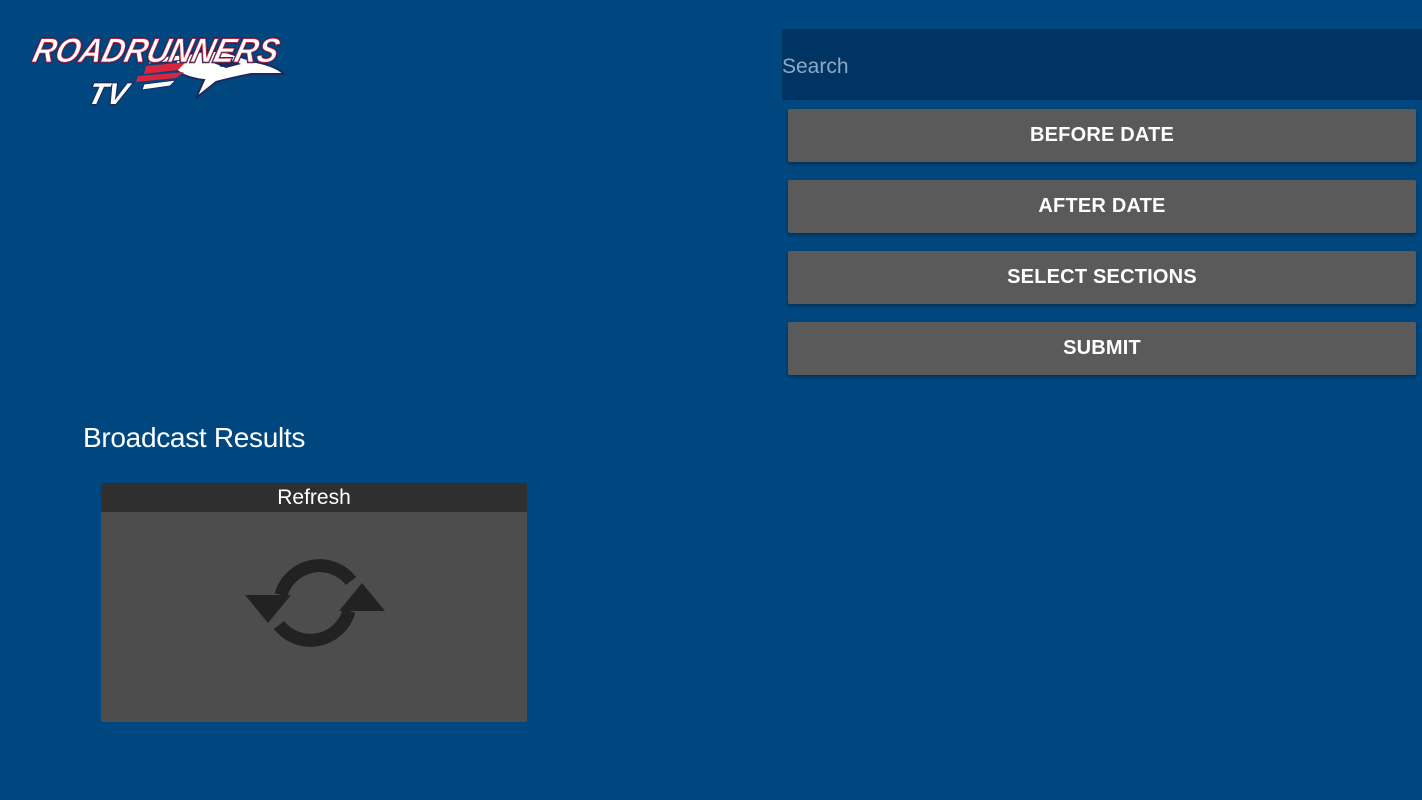 This screenshot has height=800, width=1422. Describe the element at coordinates (194, 437) in the screenshot. I see `broadcast-results-heading: Broadcast Results` at that location.